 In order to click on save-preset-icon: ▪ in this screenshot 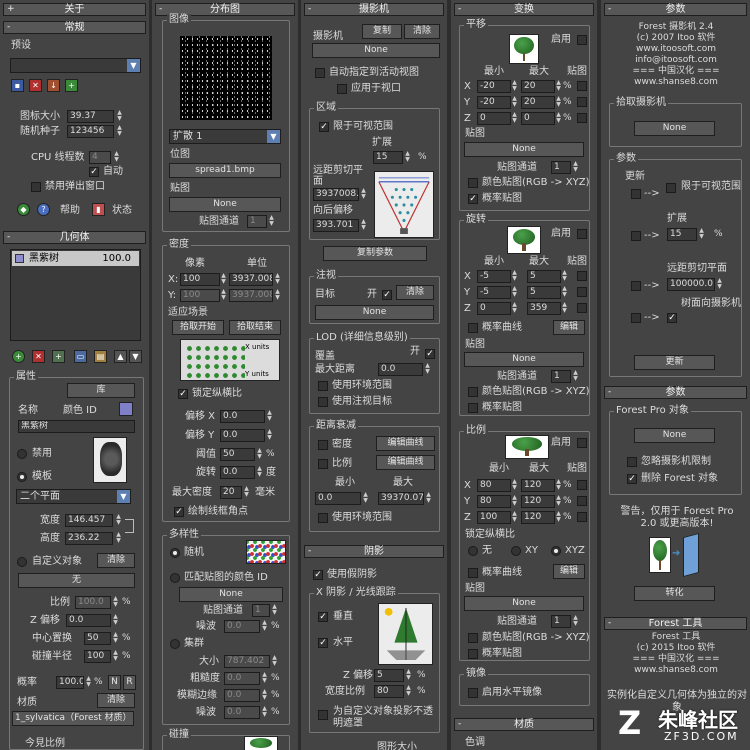, I will do `click(17, 85)`.